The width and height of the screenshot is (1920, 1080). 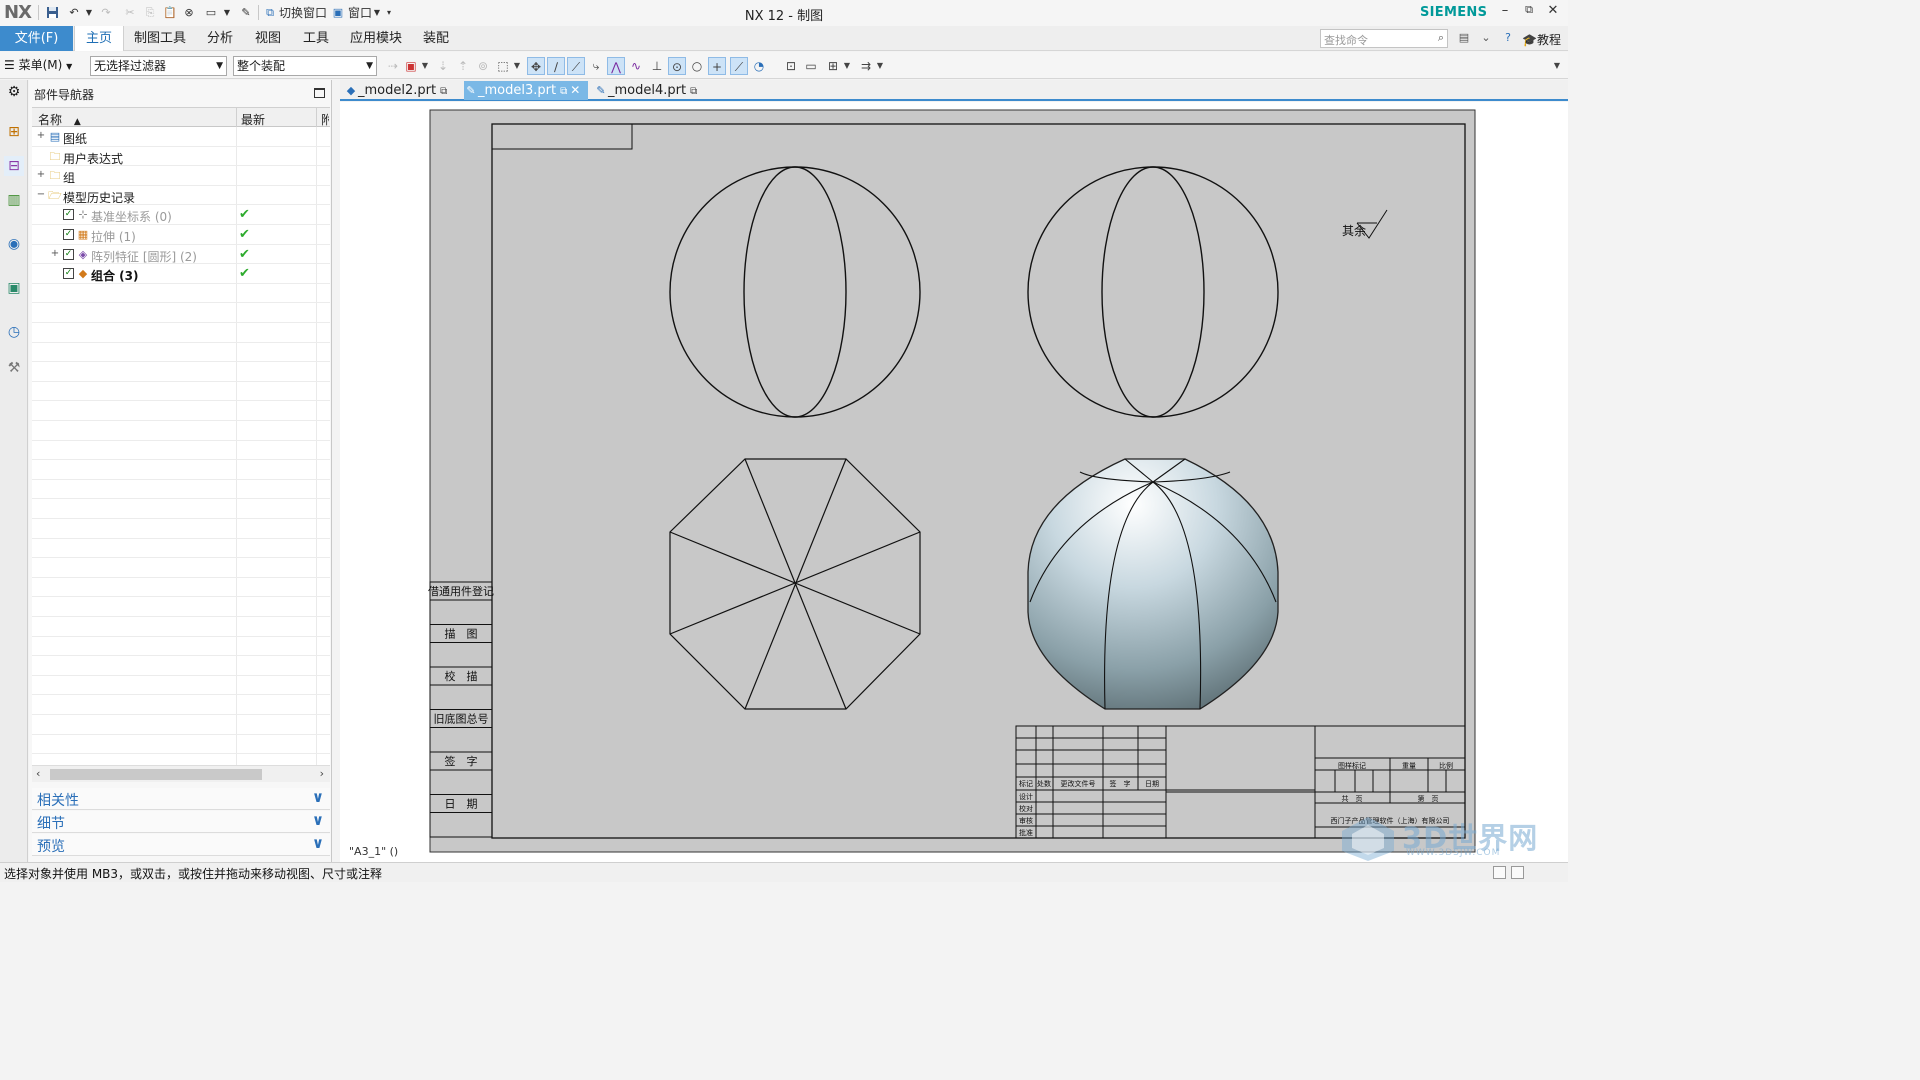 What do you see at coordinates (677, 66) in the screenshot?
I see `arc-center-icon: ⊙` at bounding box center [677, 66].